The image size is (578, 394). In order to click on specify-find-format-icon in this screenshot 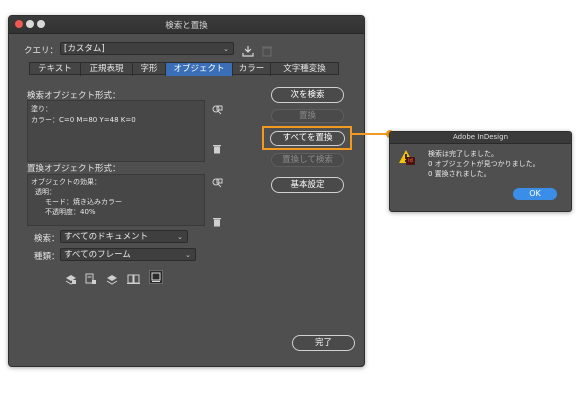, I will do `click(217, 111)`.